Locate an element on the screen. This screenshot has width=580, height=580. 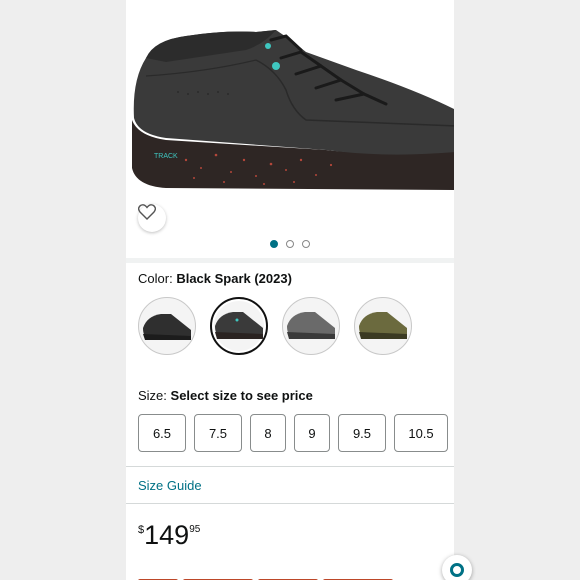
size-selection-label: Size: Select size to see price is located at coordinates (225, 395).